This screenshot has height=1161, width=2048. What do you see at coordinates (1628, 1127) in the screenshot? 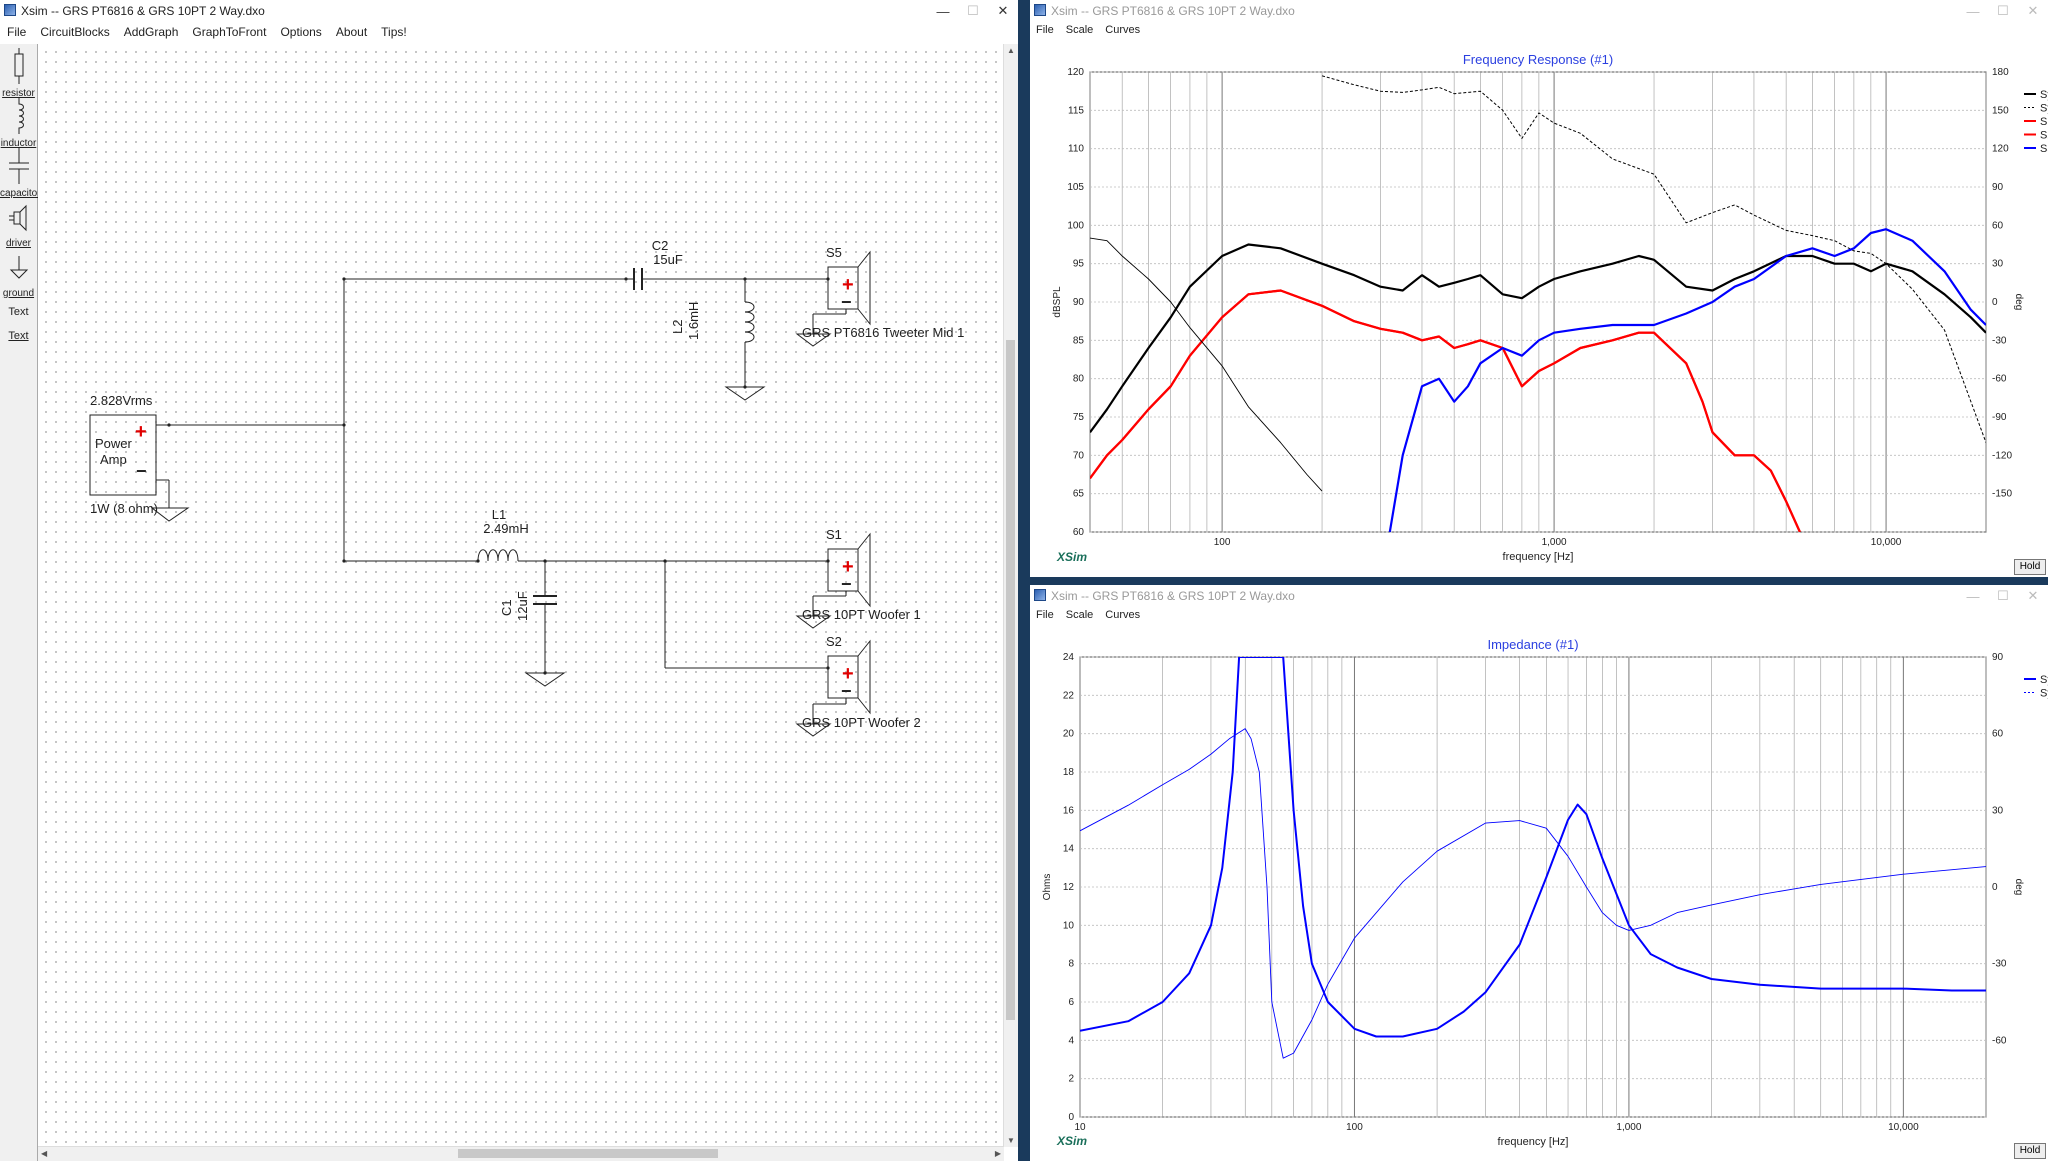
I see `x-tick-label: 1,000` at bounding box center [1628, 1127].